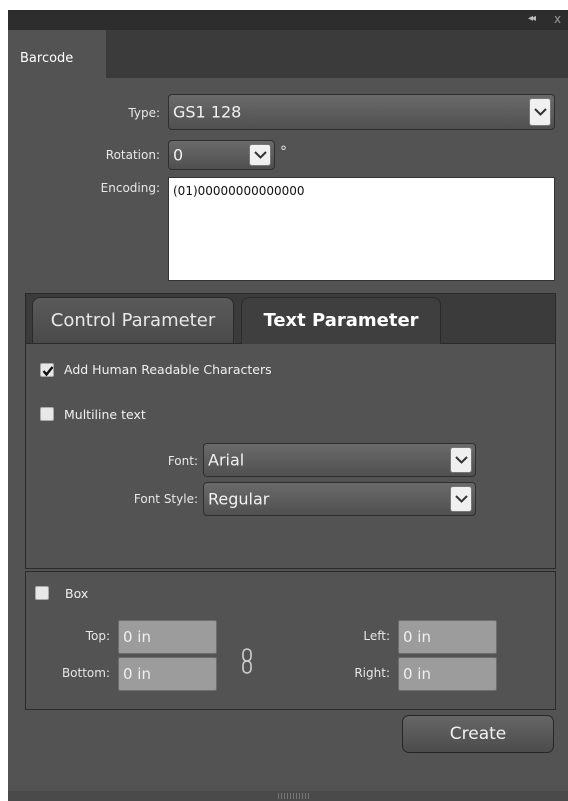 This screenshot has height=801, width=568. What do you see at coordinates (361, 112) in the screenshot?
I see `type-select: GS1 128` at bounding box center [361, 112].